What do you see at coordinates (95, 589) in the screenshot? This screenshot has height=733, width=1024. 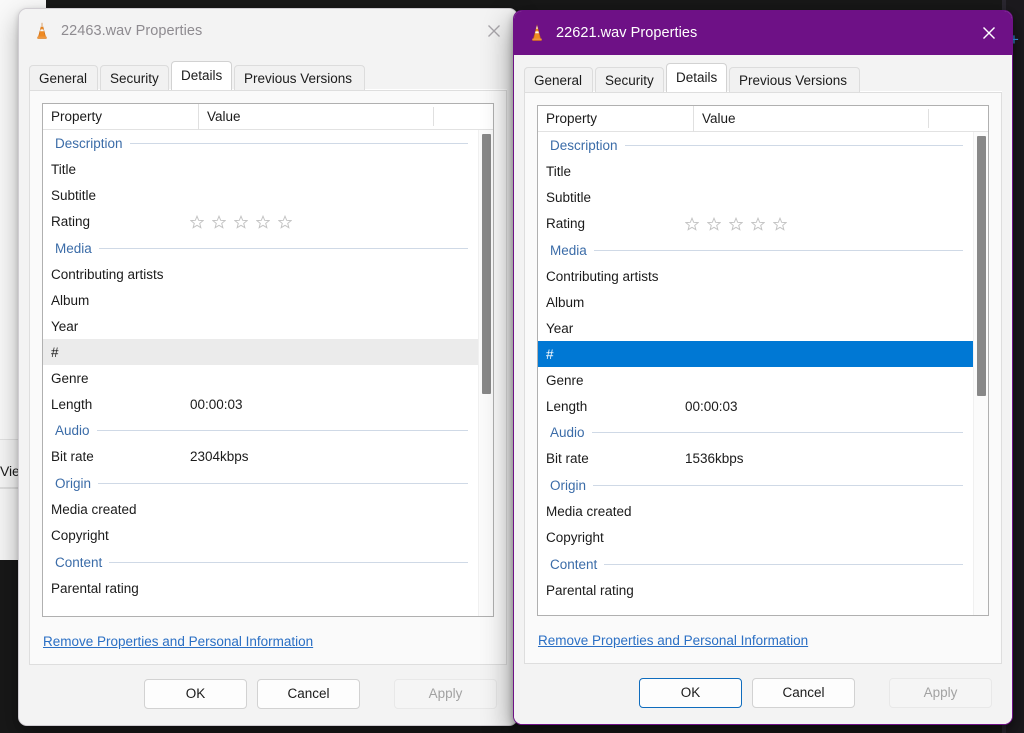 I see `property-name: Parental rating` at bounding box center [95, 589].